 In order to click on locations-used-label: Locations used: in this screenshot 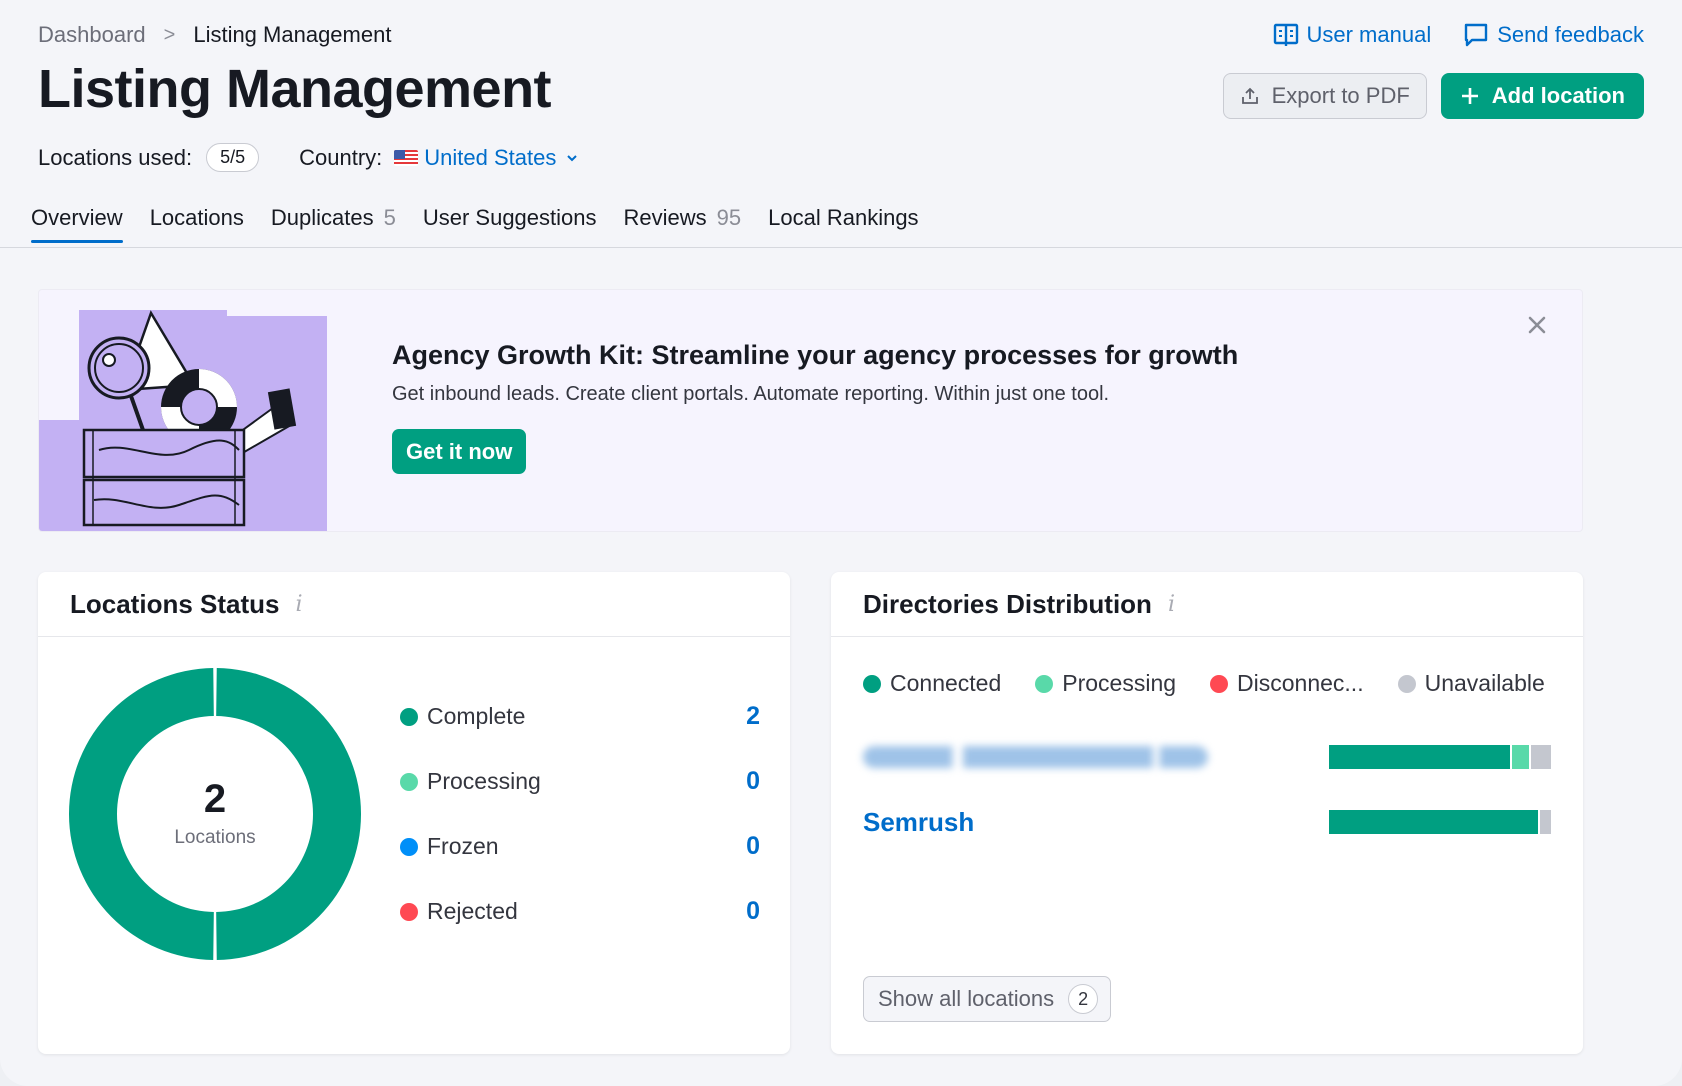, I will do `click(115, 157)`.